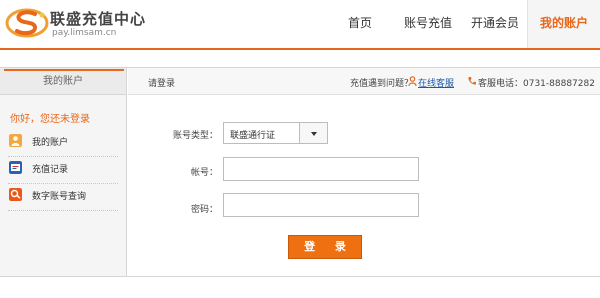  I want to click on sidebar-item-label: 数字账号查询, so click(59, 197).